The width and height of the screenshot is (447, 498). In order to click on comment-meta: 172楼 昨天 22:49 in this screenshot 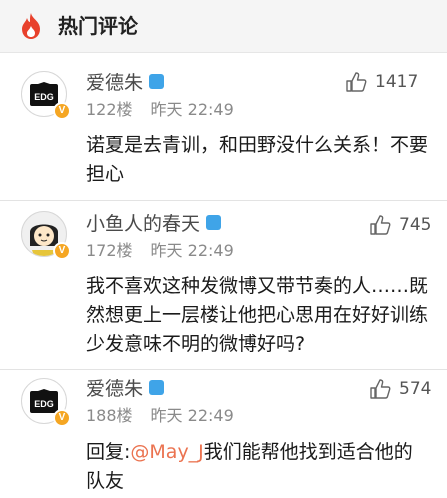, I will do `click(160, 251)`.